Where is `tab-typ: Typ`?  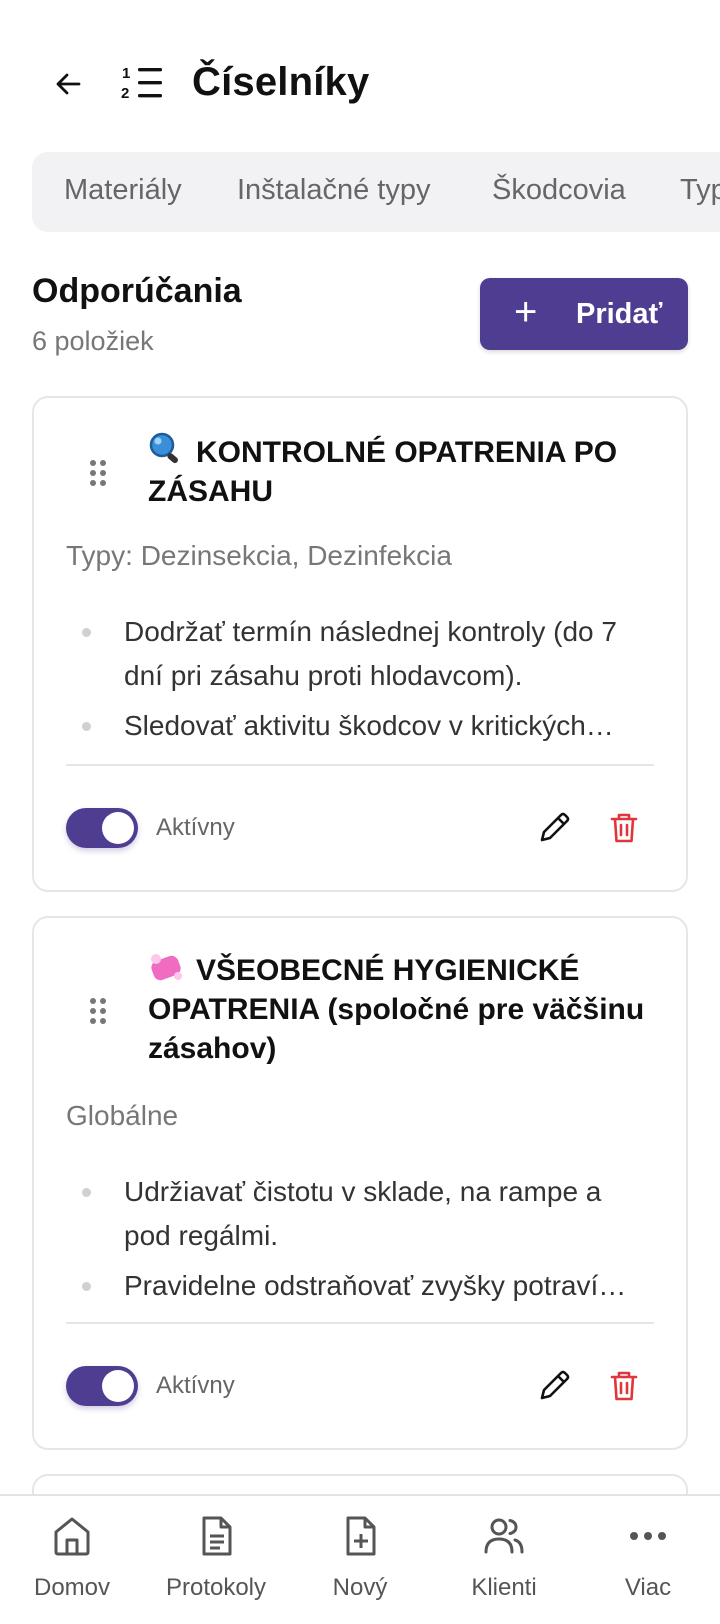
tab-typ: Typ is located at coordinates (700, 190).